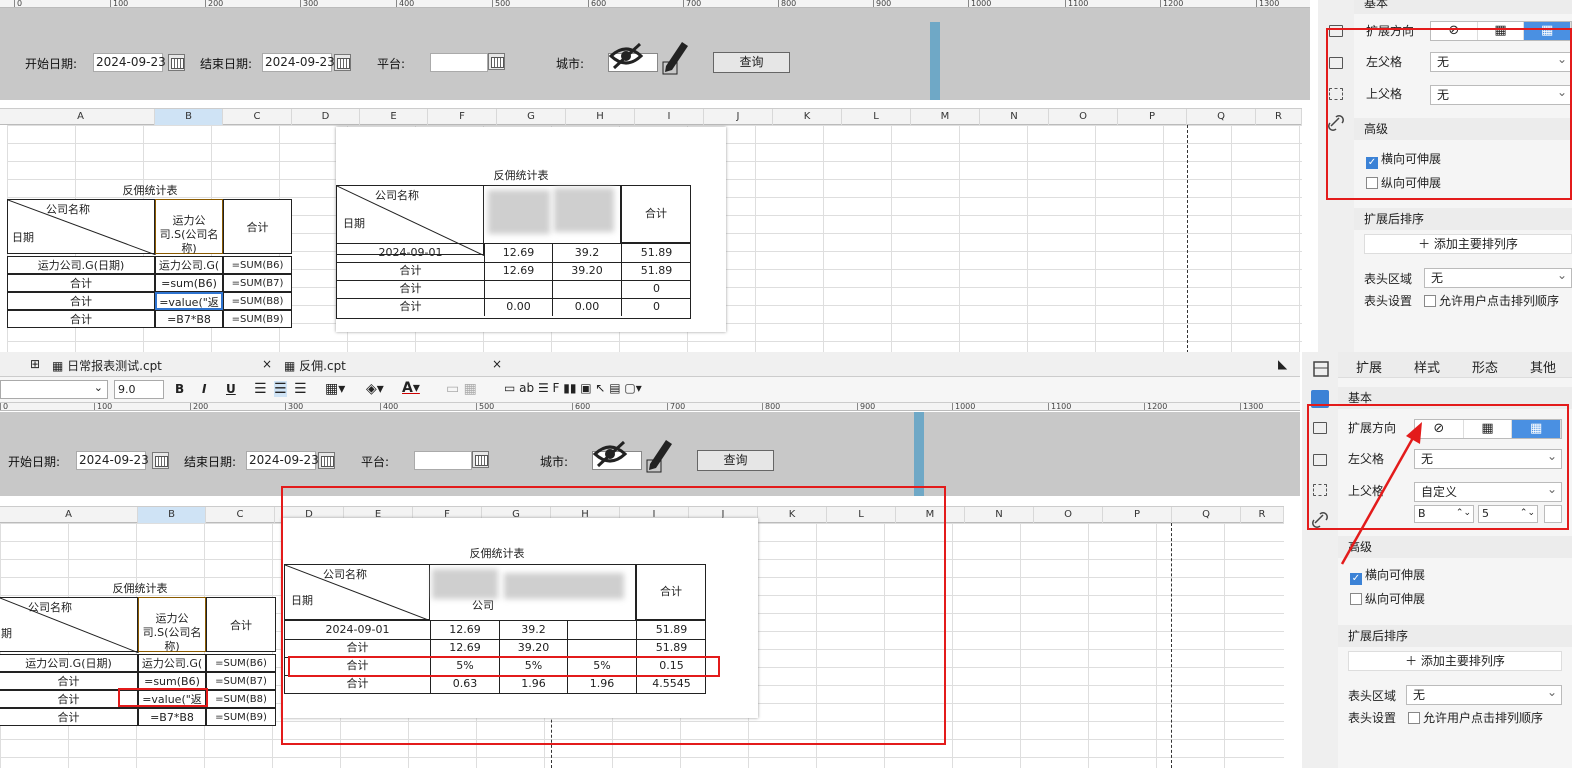  Describe the element at coordinates (298, 62) in the screenshot. I see `end-date-input: 2024-09-23` at that location.